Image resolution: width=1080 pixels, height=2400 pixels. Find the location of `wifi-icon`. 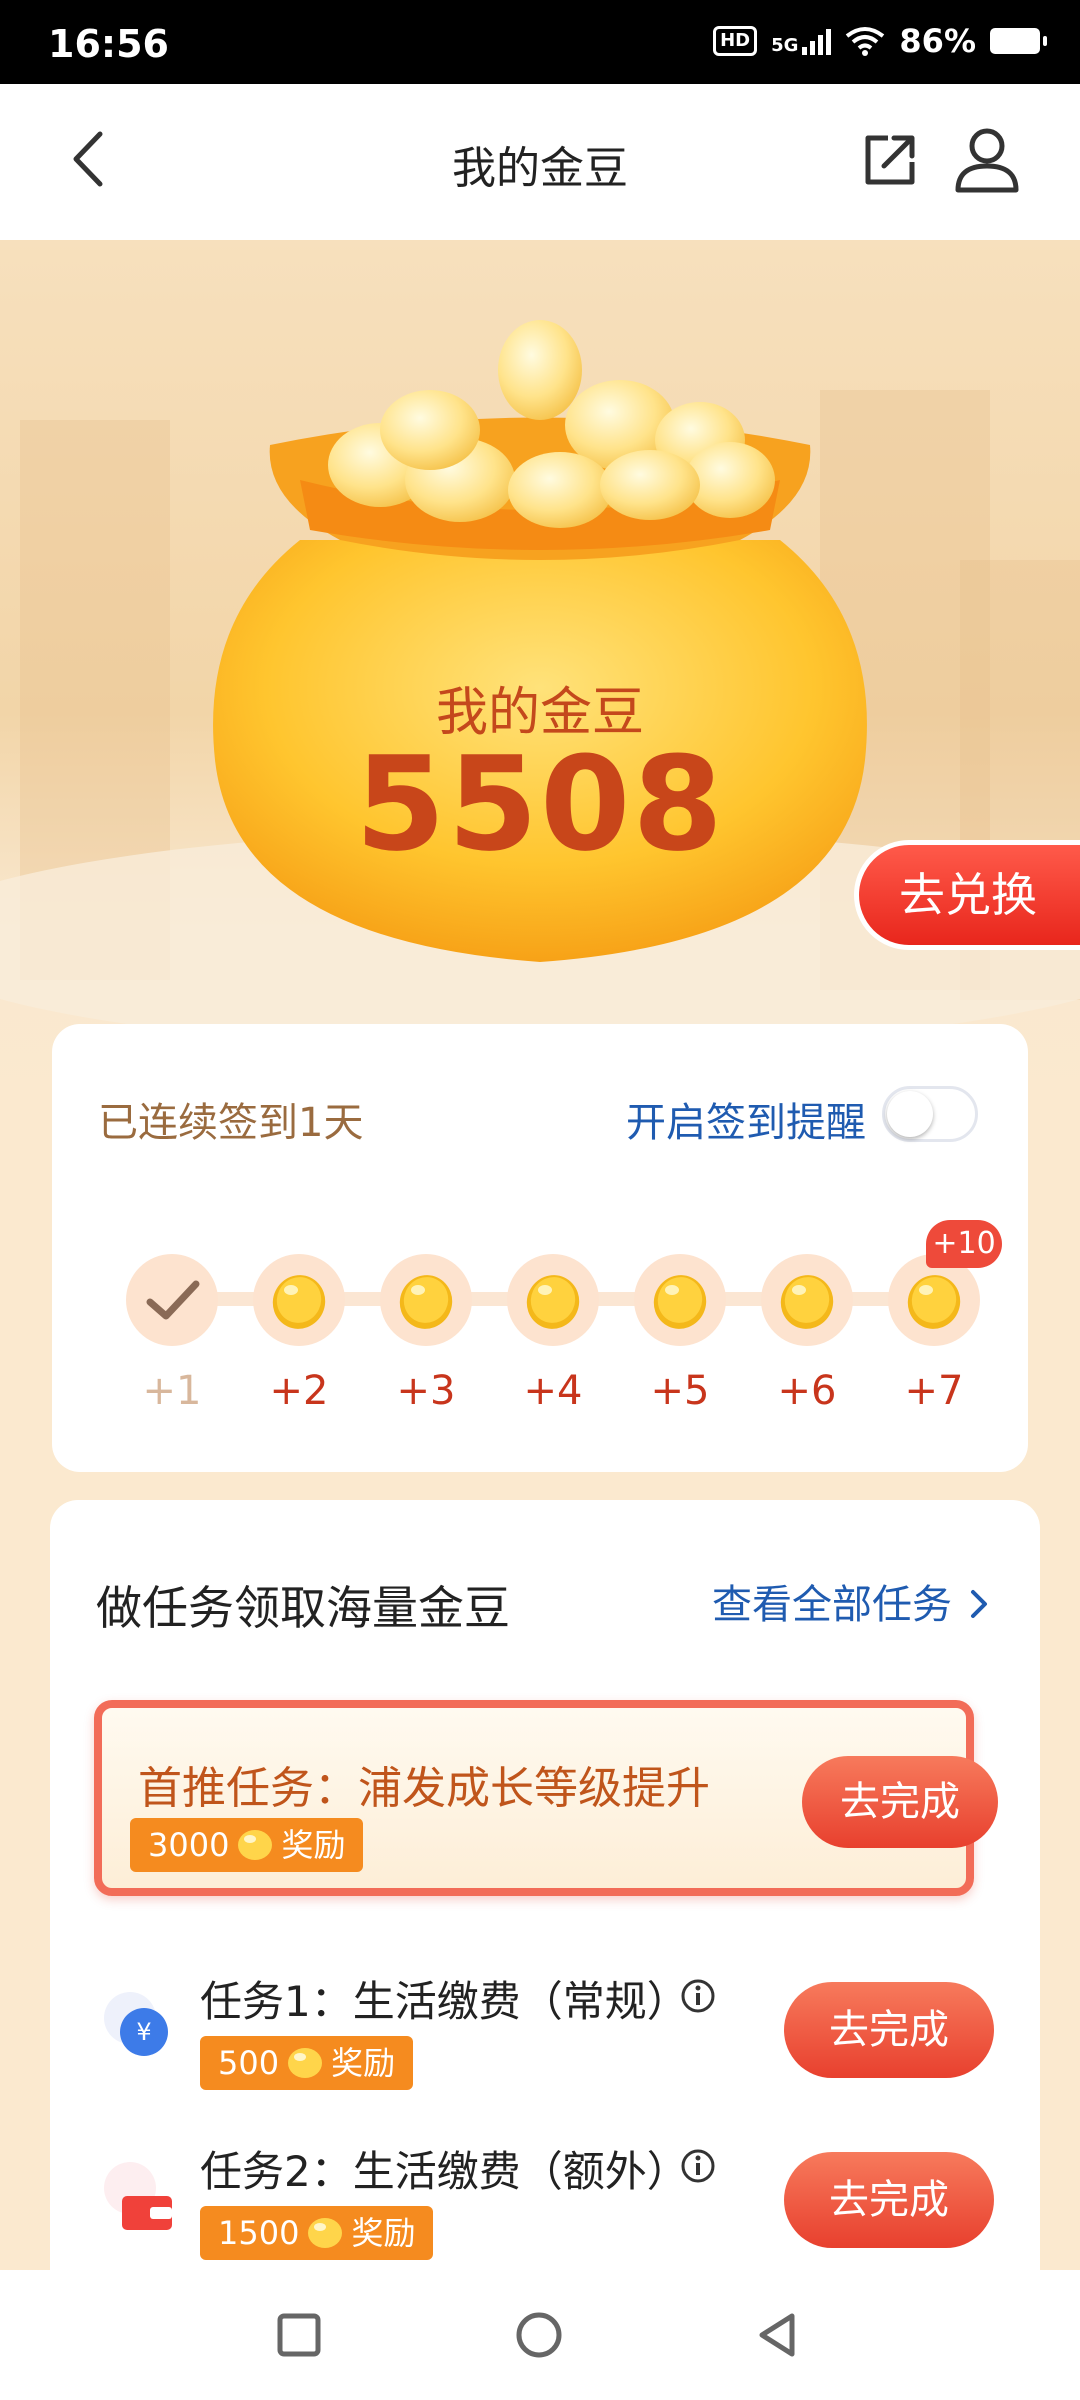

wifi-icon is located at coordinates (865, 41).